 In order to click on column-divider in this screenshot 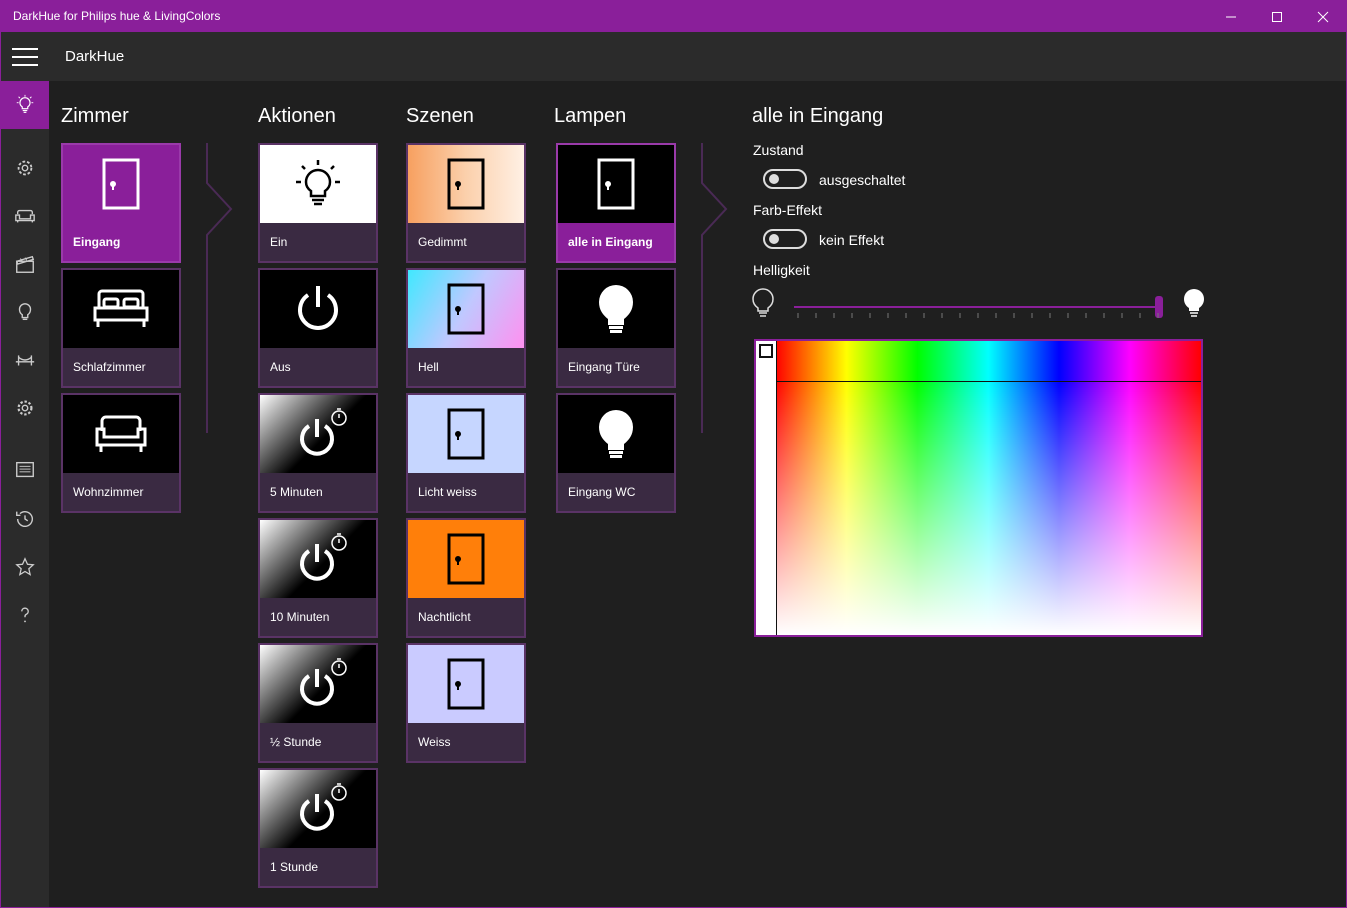, I will do `click(714, 288)`.